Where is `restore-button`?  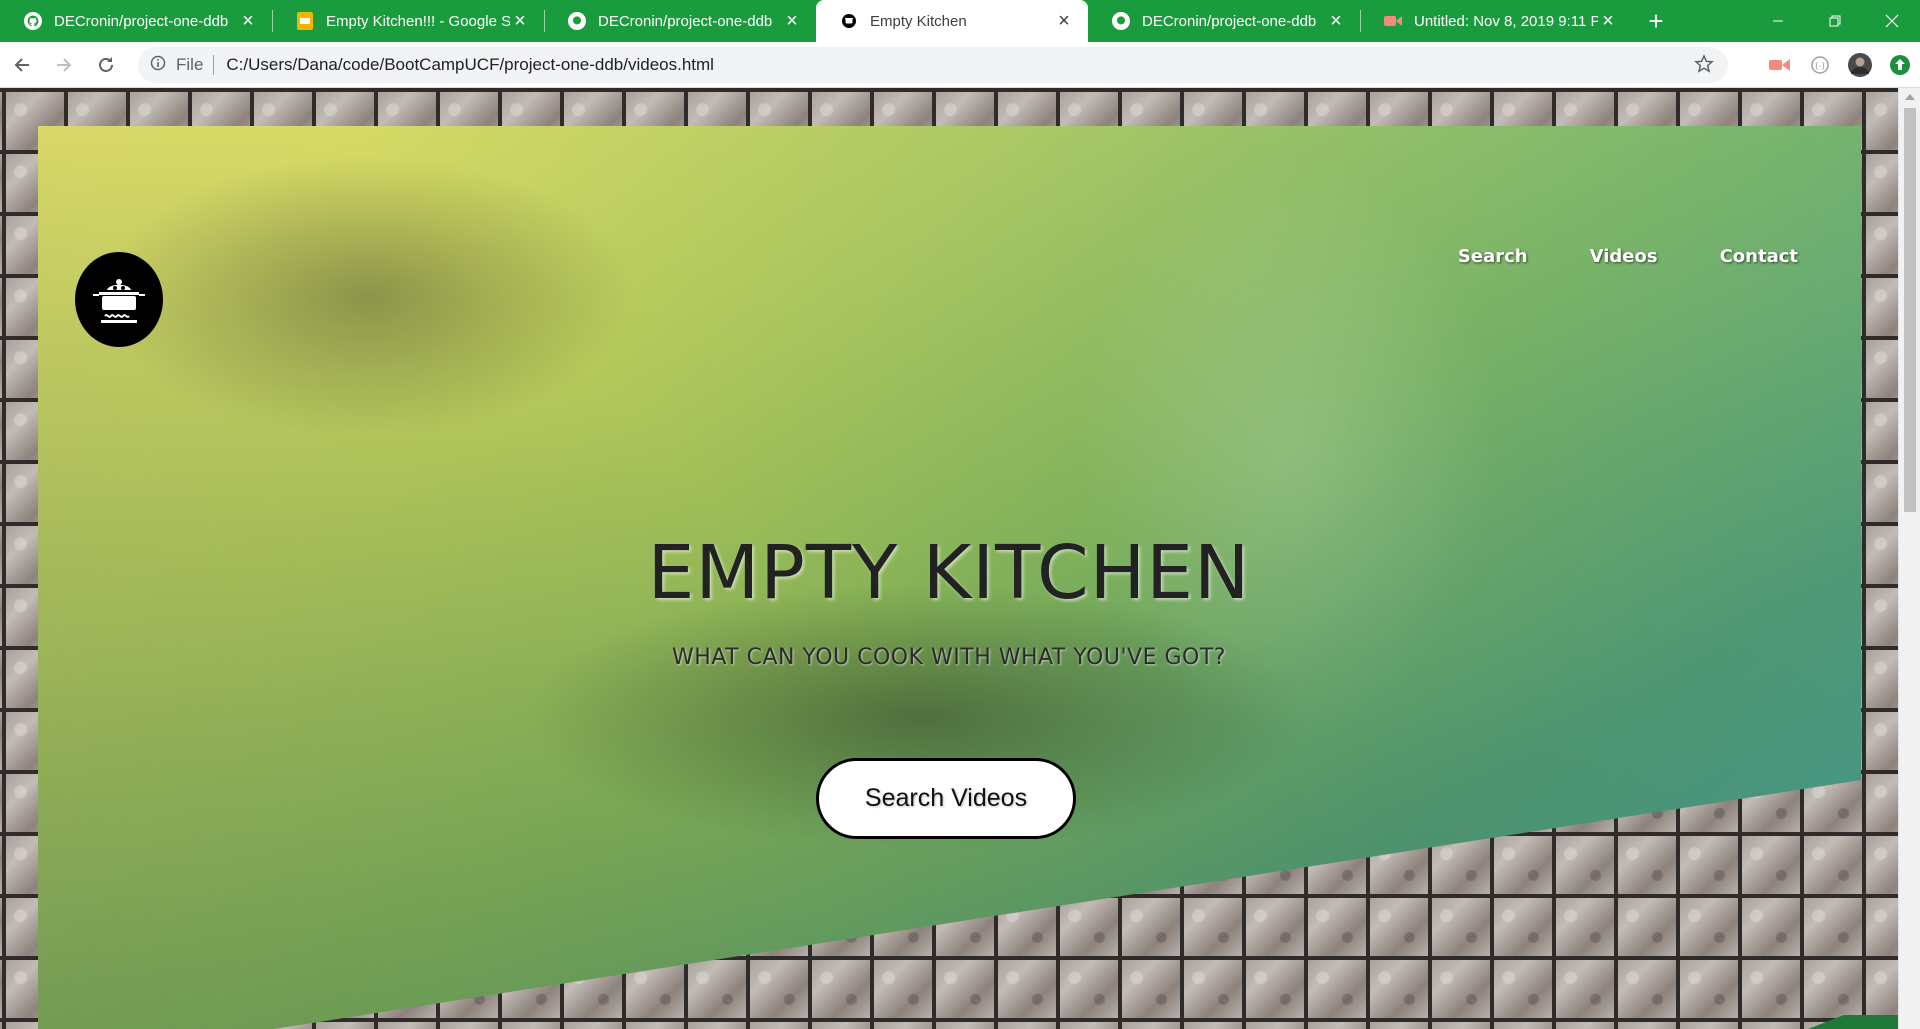
restore-button is located at coordinates (1834, 21).